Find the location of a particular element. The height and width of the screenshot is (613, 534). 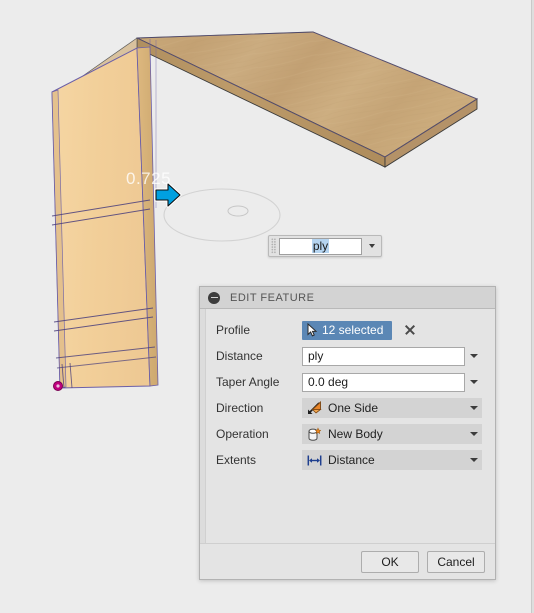

arrow-right-manipulator is located at coordinates (168, 195).